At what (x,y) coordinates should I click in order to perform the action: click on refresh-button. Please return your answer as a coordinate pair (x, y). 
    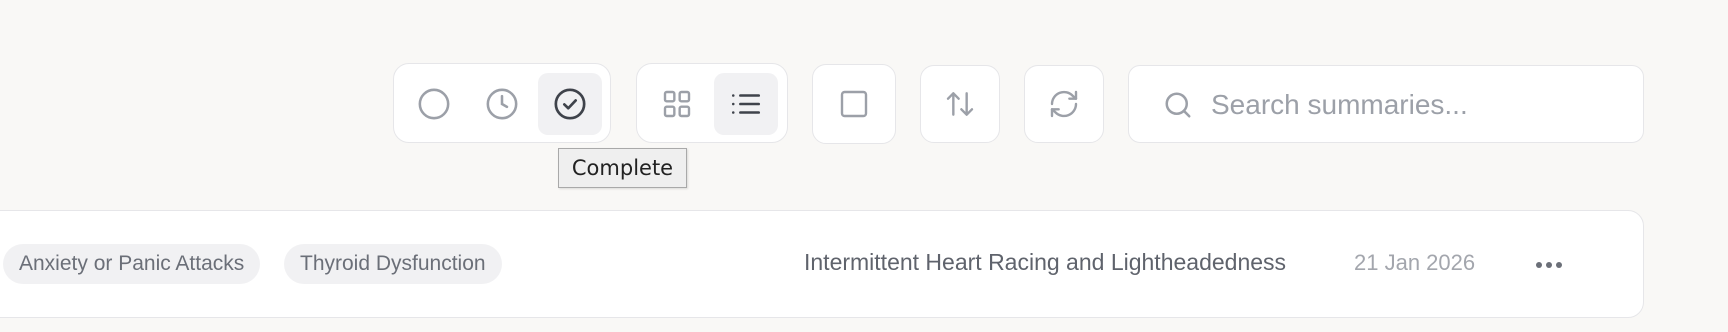
    Looking at the image, I should click on (1064, 104).